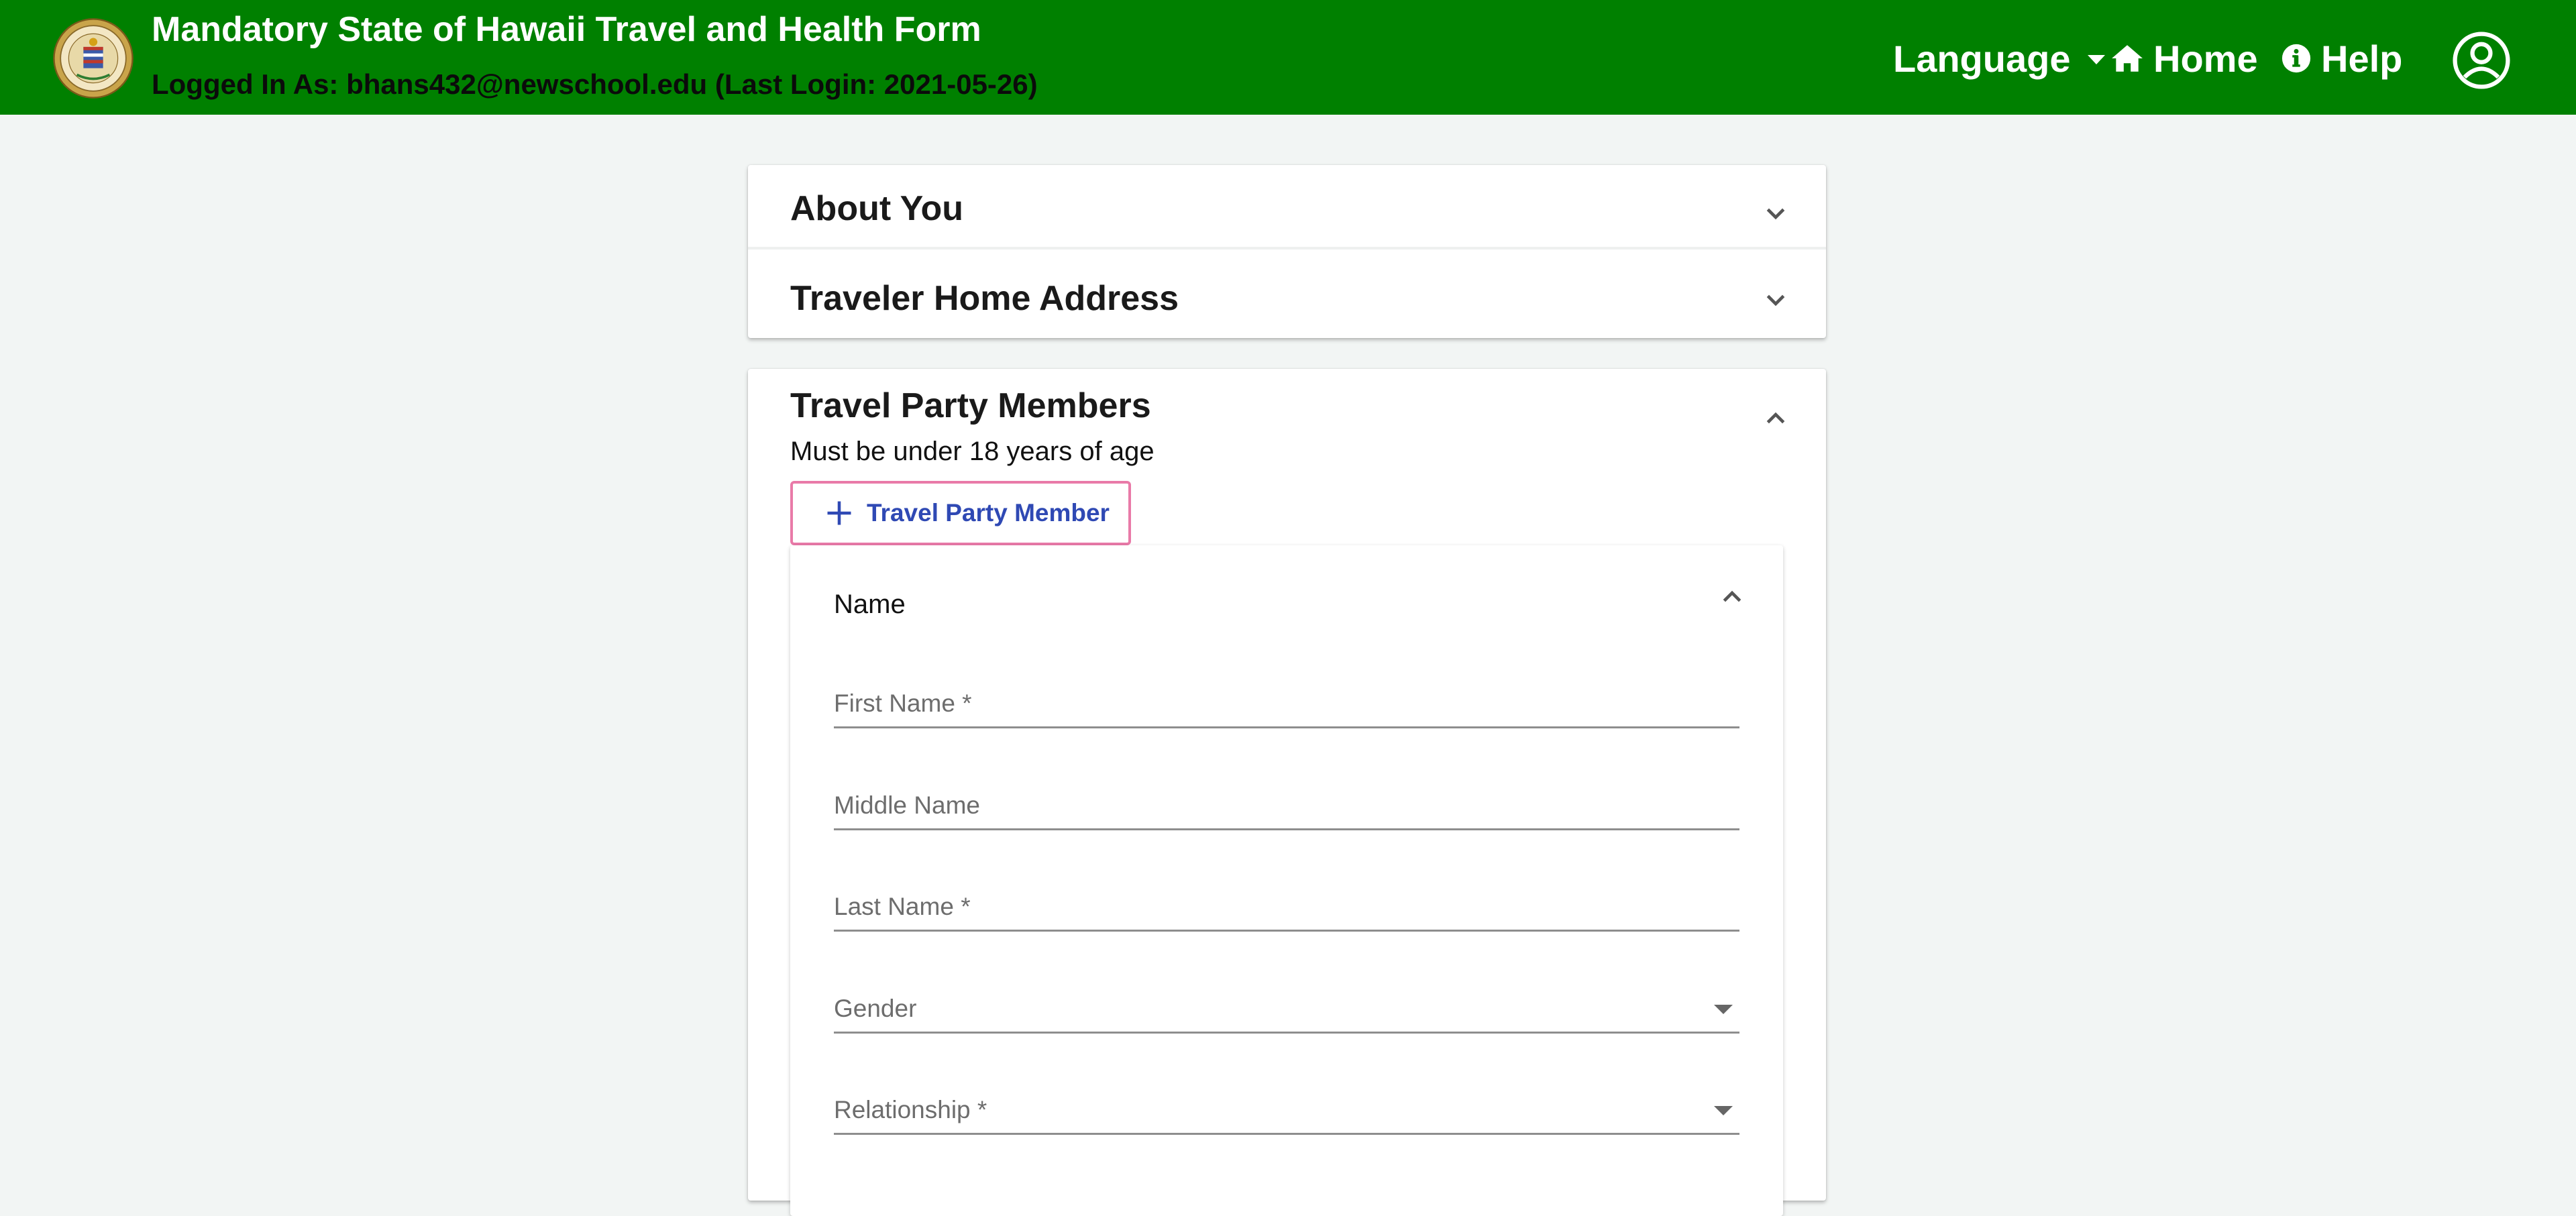 The image size is (2576, 1216). What do you see at coordinates (972, 451) in the screenshot?
I see `travel-party-subtitle: Must be under 18 years of age` at bounding box center [972, 451].